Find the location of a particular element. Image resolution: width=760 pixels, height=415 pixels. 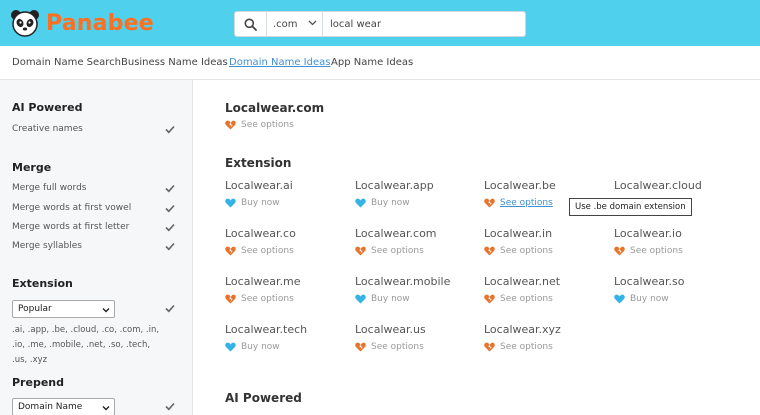

domain-name: Localwear.cloud is located at coordinates (658, 185).